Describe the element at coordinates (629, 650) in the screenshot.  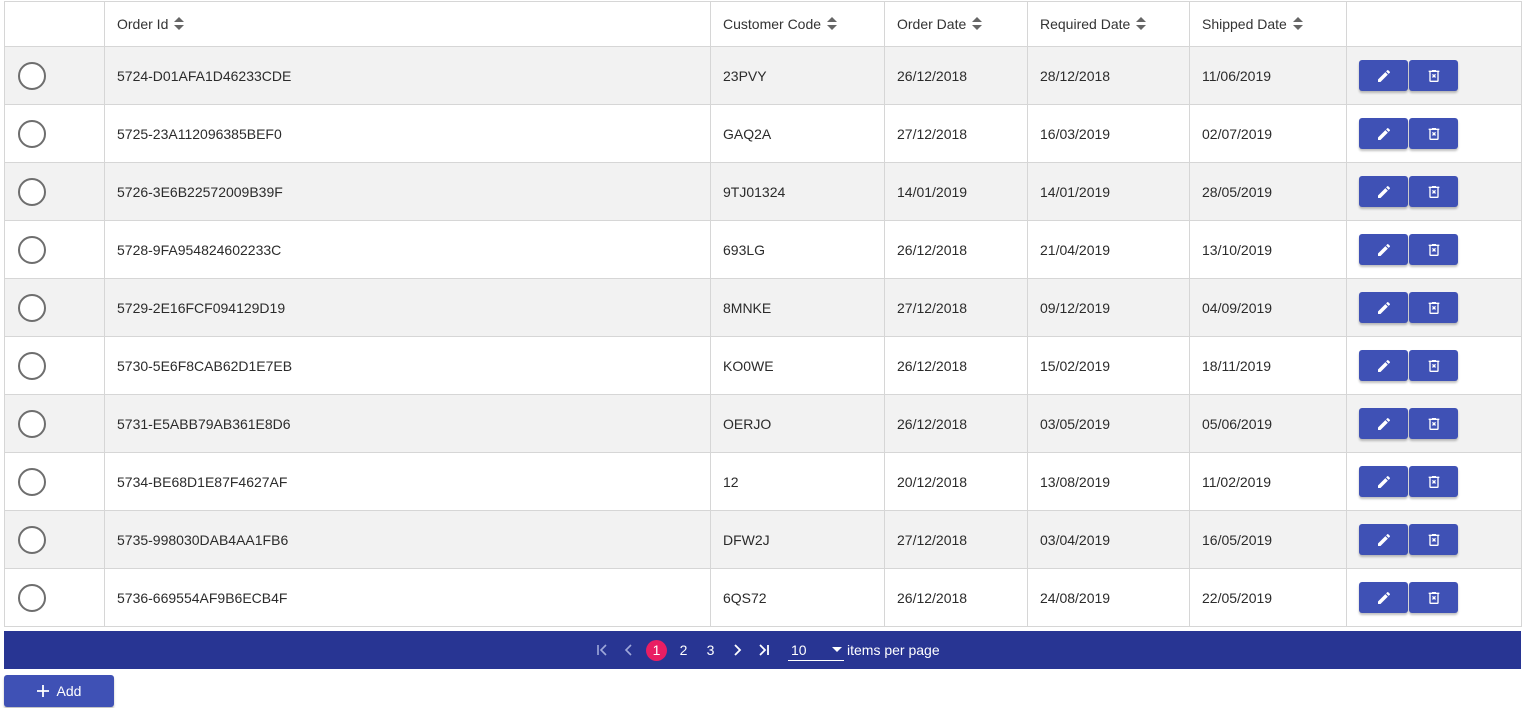
I see `chevron-left-icon` at that location.